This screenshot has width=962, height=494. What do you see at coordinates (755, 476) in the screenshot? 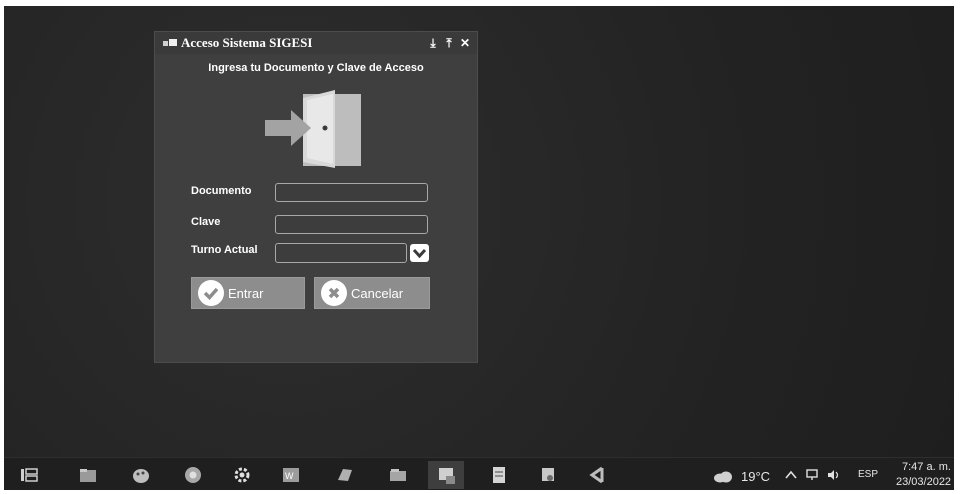
I see `weather-temperature: 19°C` at bounding box center [755, 476].